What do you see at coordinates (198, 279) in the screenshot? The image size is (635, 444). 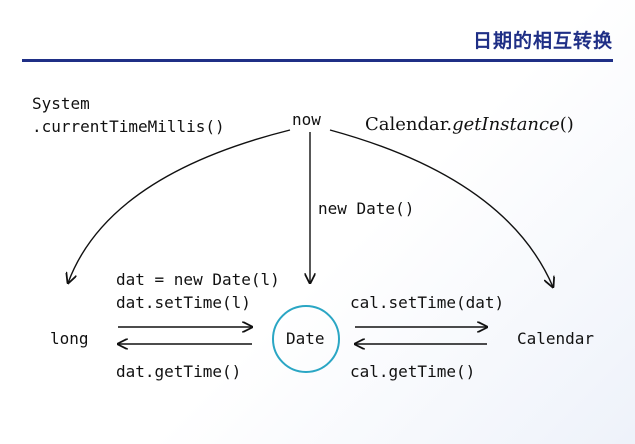 I see `dat-new-date-label: dat = new Date(l)` at bounding box center [198, 279].